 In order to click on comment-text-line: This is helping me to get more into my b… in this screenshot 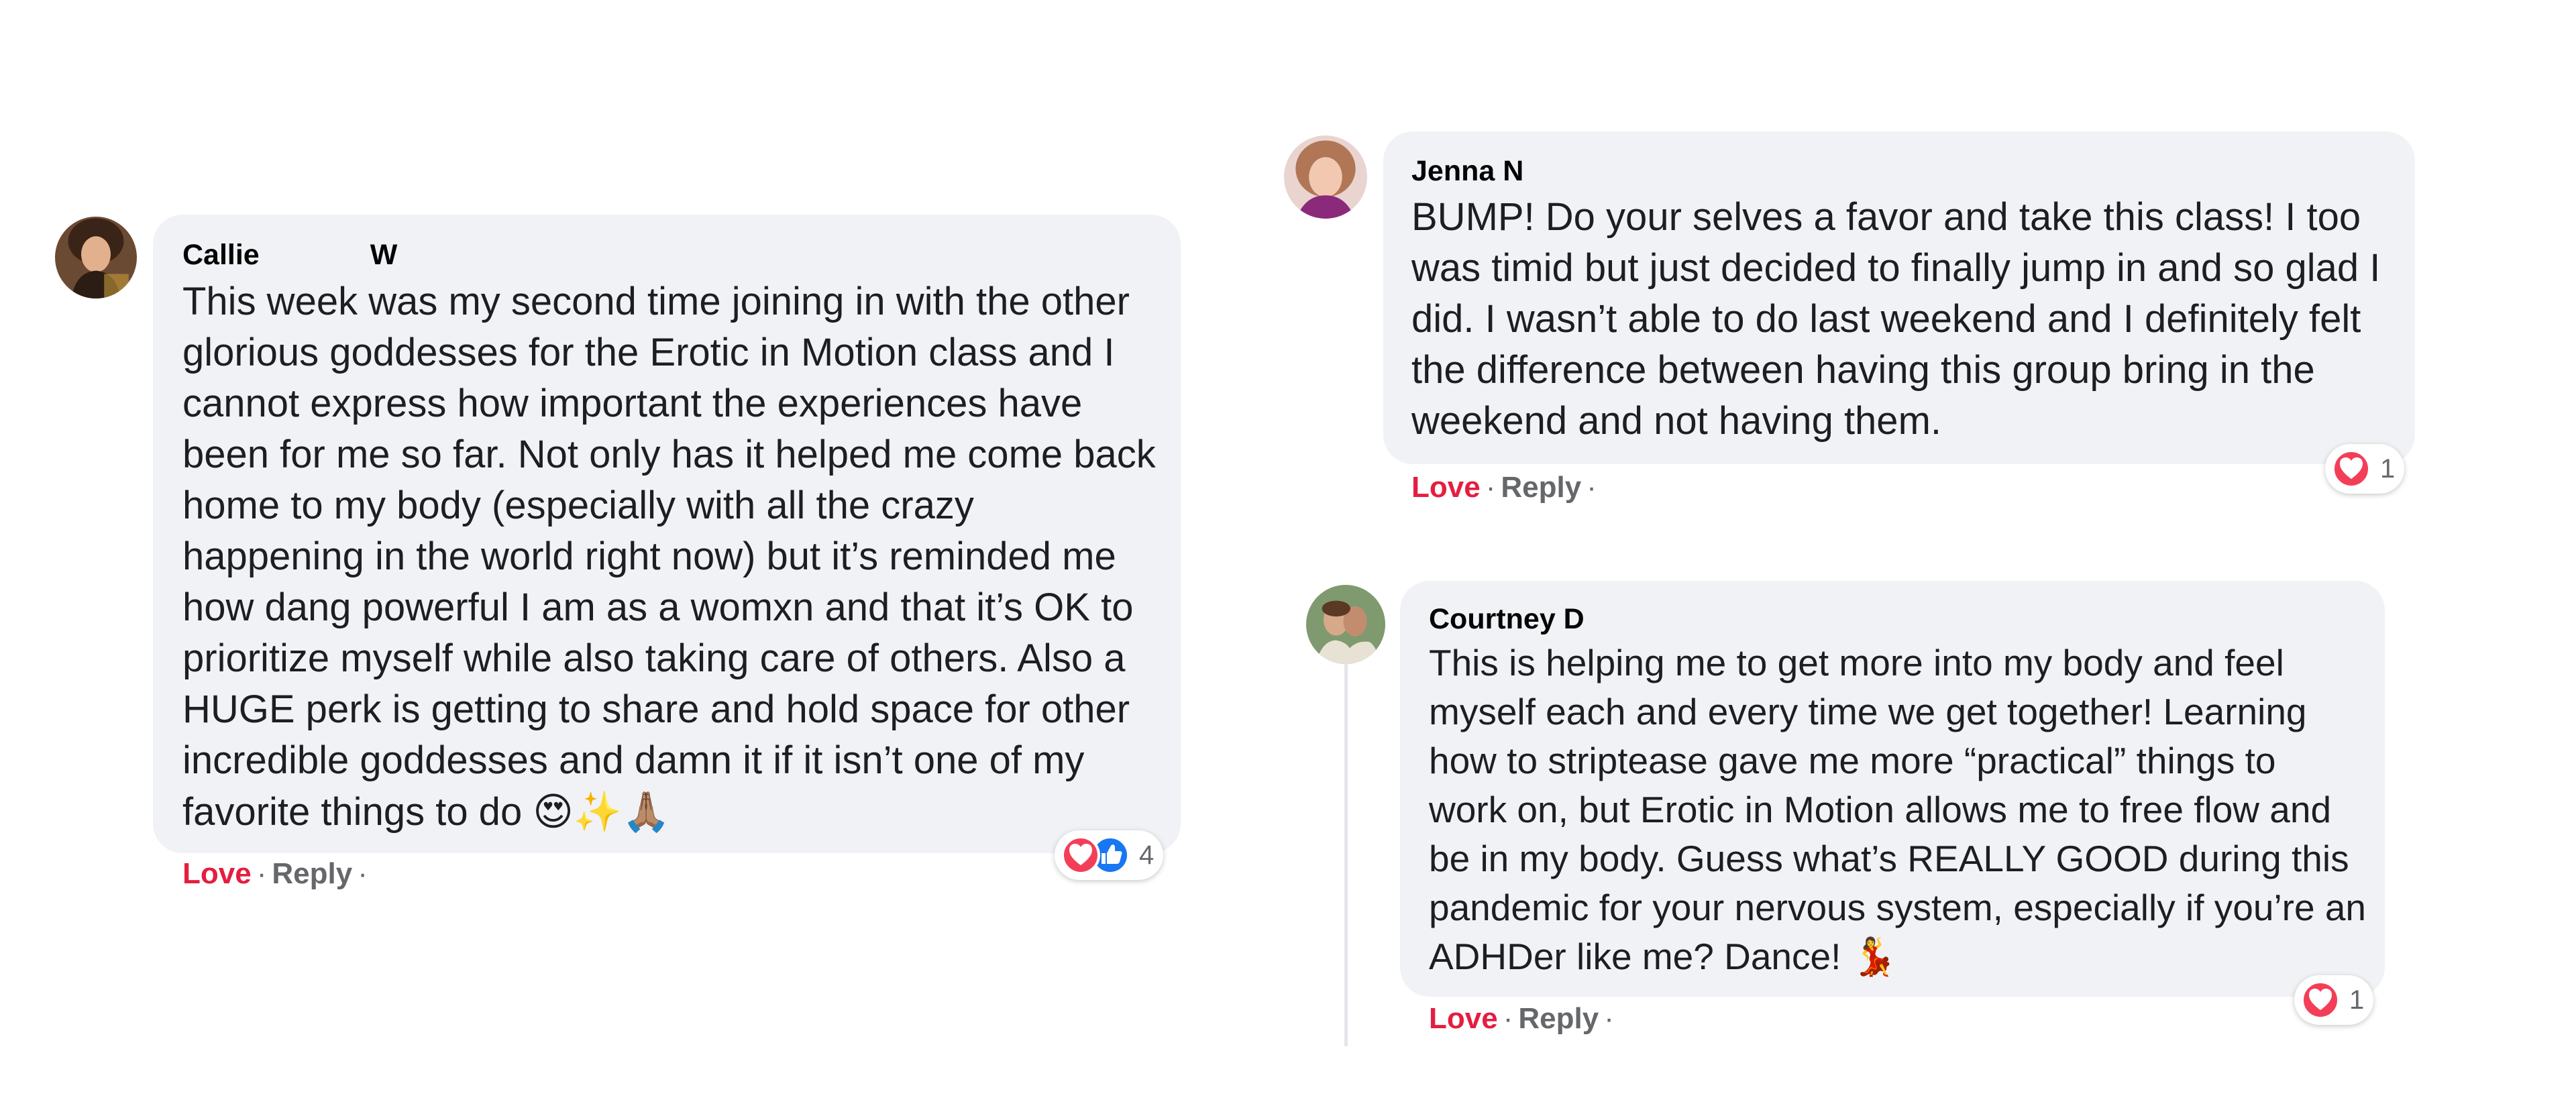, I will do `click(1856, 663)`.